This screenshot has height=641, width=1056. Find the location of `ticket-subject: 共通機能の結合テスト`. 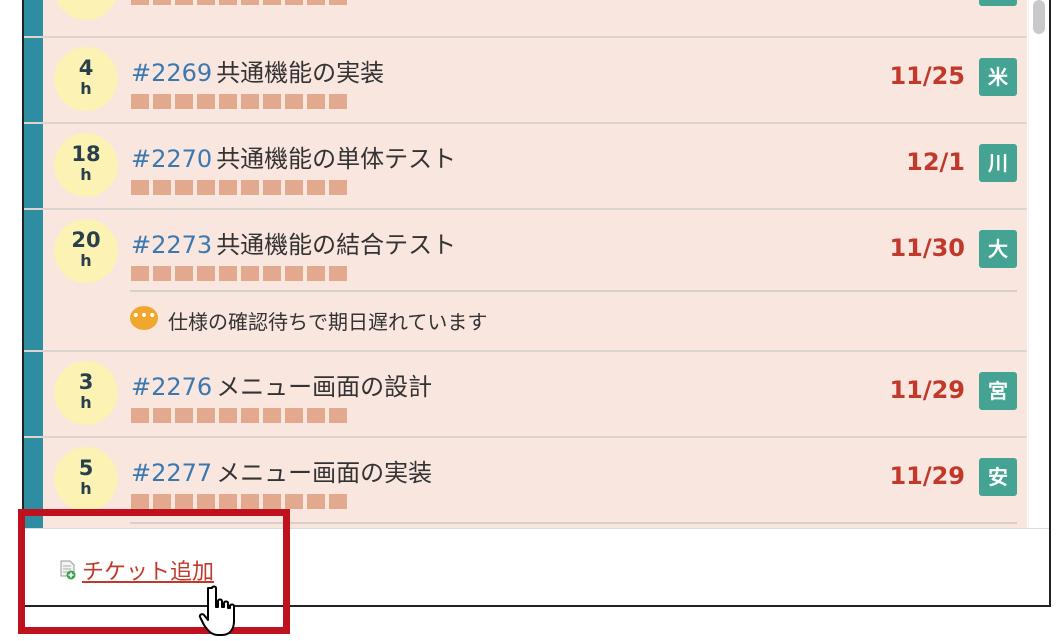

ticket-subject: 共通機能の結合テスト is located at coordinates (336, 245).